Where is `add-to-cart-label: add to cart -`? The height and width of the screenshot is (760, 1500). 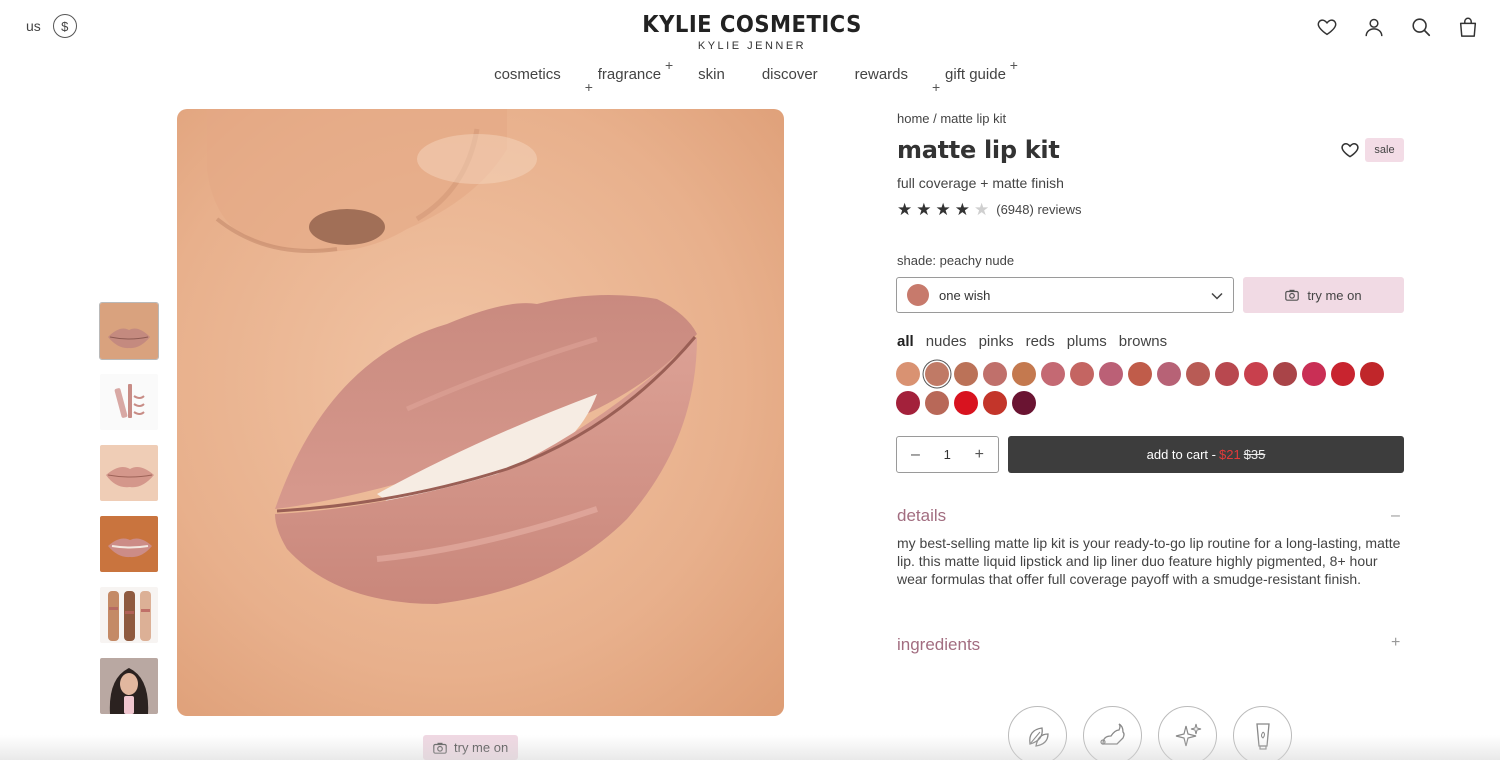 add-to-cart-label: add to cart - is located at coordinates (1181, 454).